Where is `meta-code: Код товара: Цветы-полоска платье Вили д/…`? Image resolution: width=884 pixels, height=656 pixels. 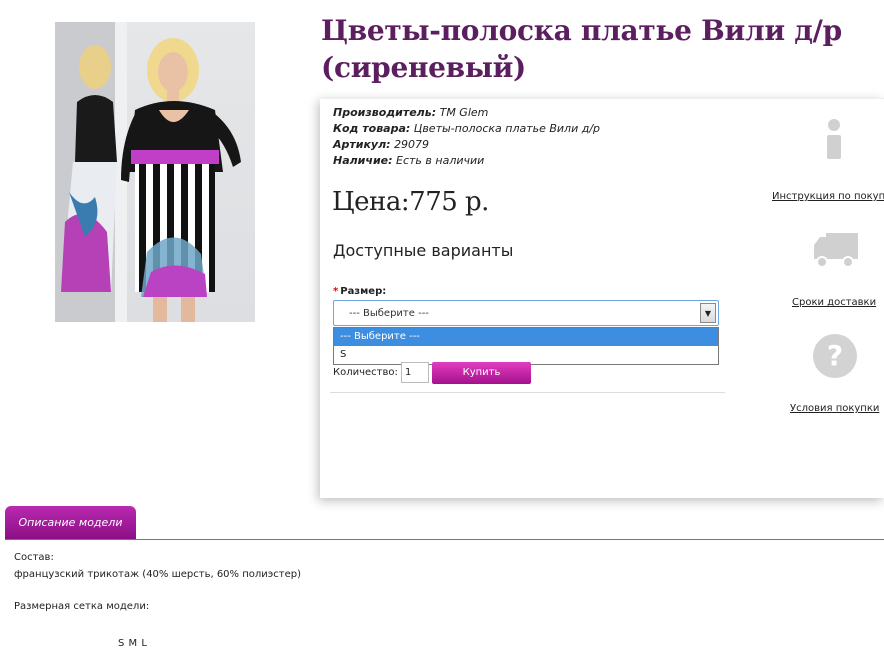
meta-code: Код товара: Цветы-полоска платье Вили д/… is located at coordinates (466, 129).